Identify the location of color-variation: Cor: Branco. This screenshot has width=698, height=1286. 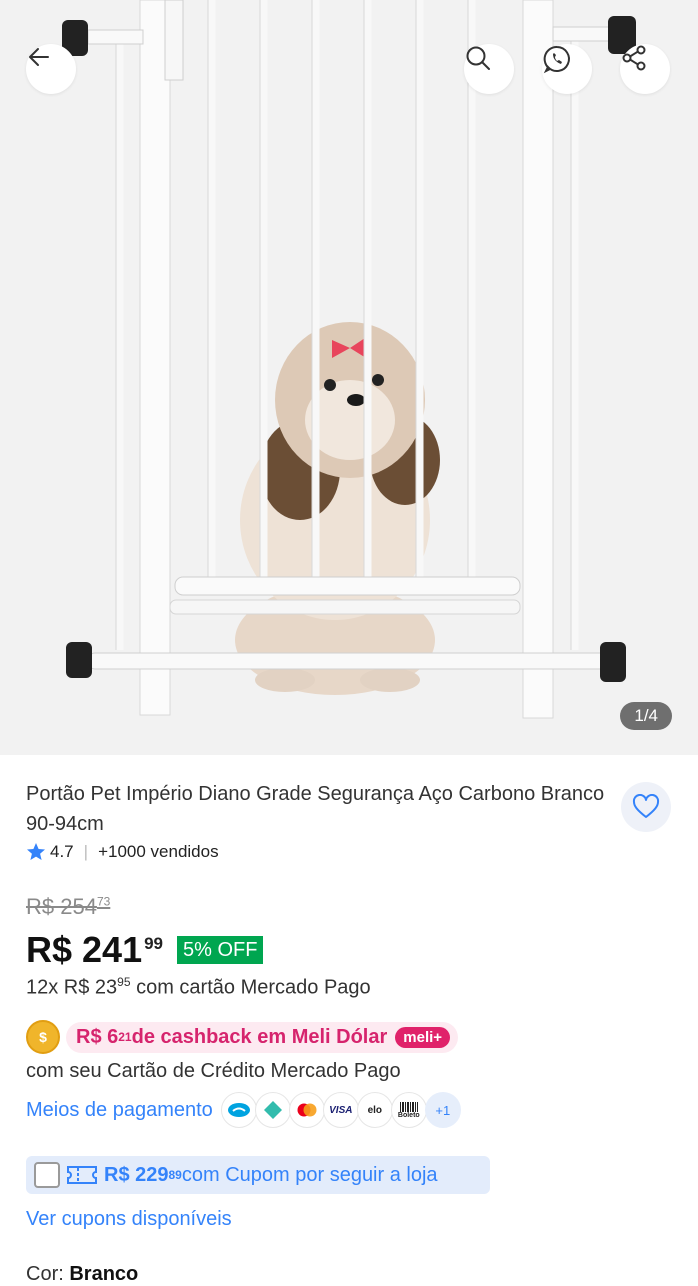
(82, 1274).